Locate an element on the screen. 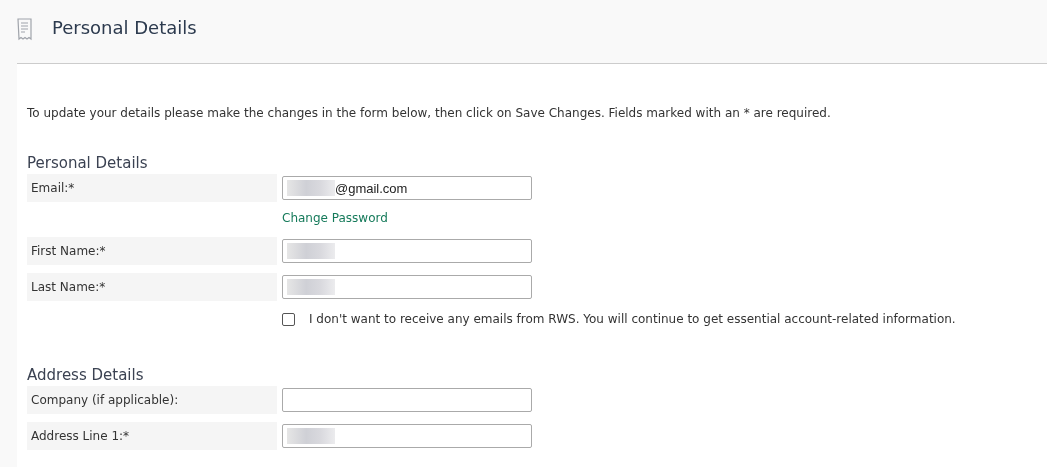 This screenshot has width=1047, height=467. input-field: @gmail.com is located at coordinates (407, 188).